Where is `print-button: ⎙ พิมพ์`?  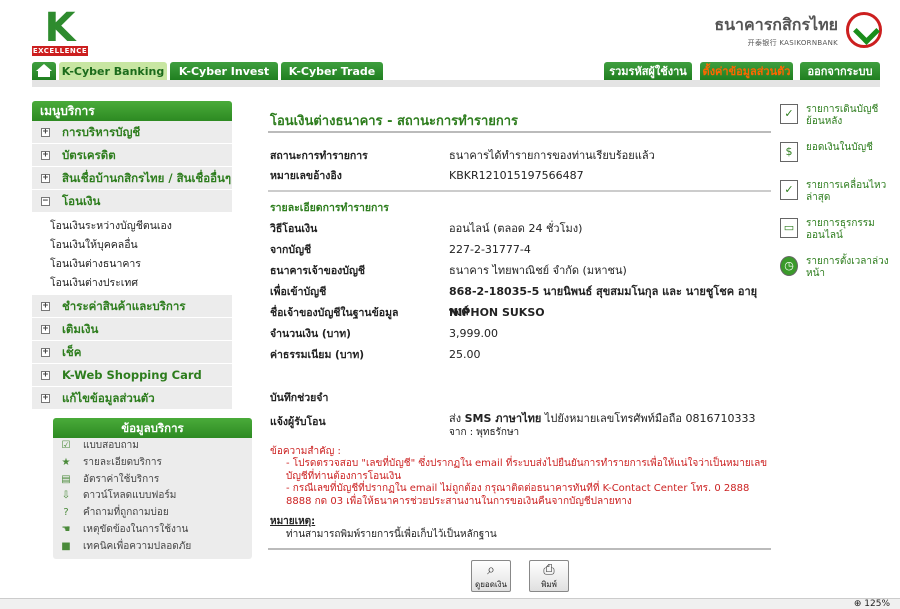
print-button: ⎙ พิมพ์ is located at coordinates (549, 576).